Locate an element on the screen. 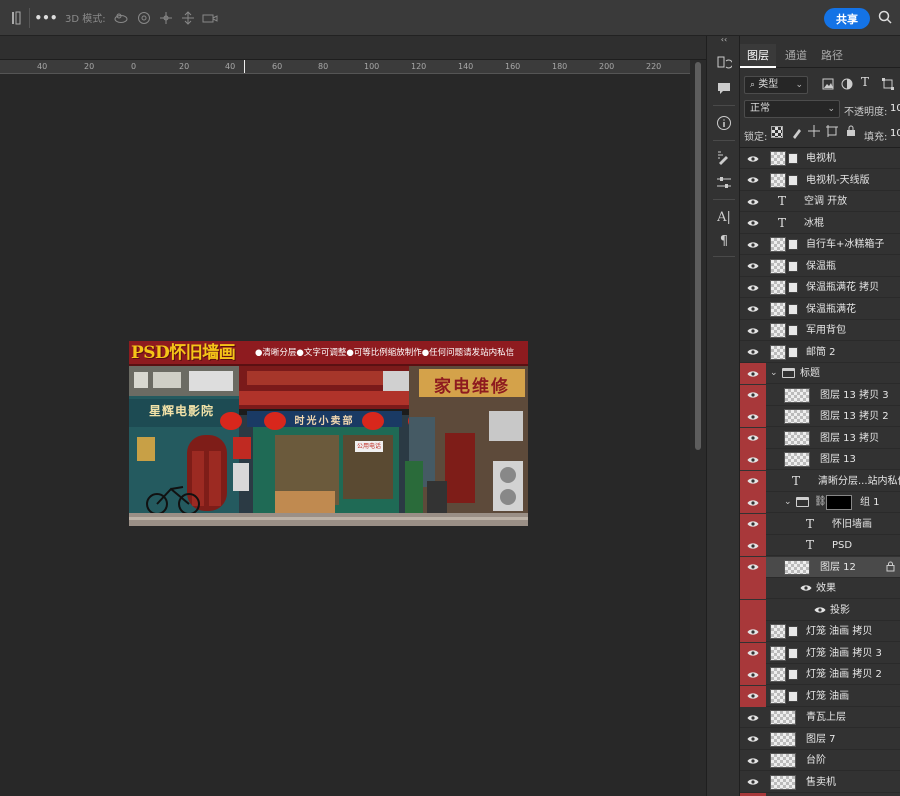 The image size is (900, 796). layer-filter-dropdown: ⌕ 类型 ⌄ is located at coordinates (776, 85).